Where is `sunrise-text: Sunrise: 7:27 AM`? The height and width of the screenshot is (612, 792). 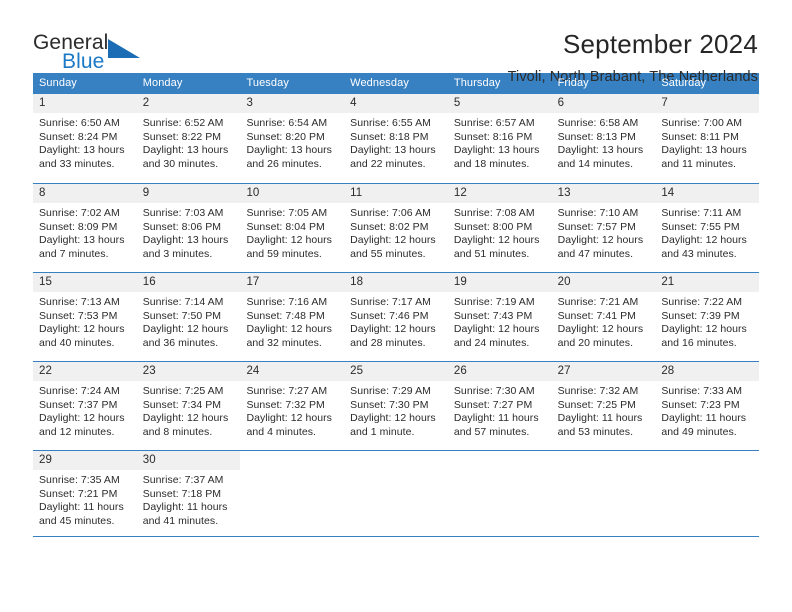 sunrise-text: Sunrise: 7:27 AM is located at coordinates (287, 391).